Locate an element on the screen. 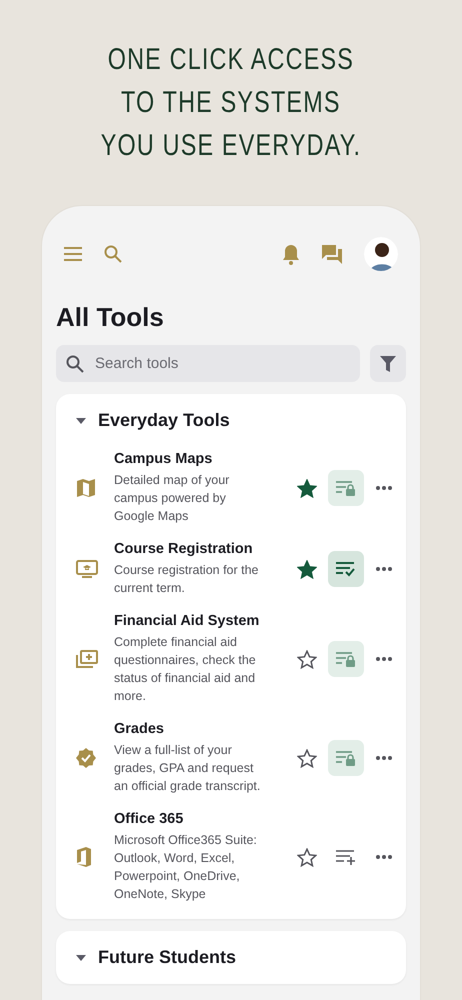 Image resolution: width=462 pixels, height=1000 pixels. tool-name: Office 365 is located at coordinates (149, 819).